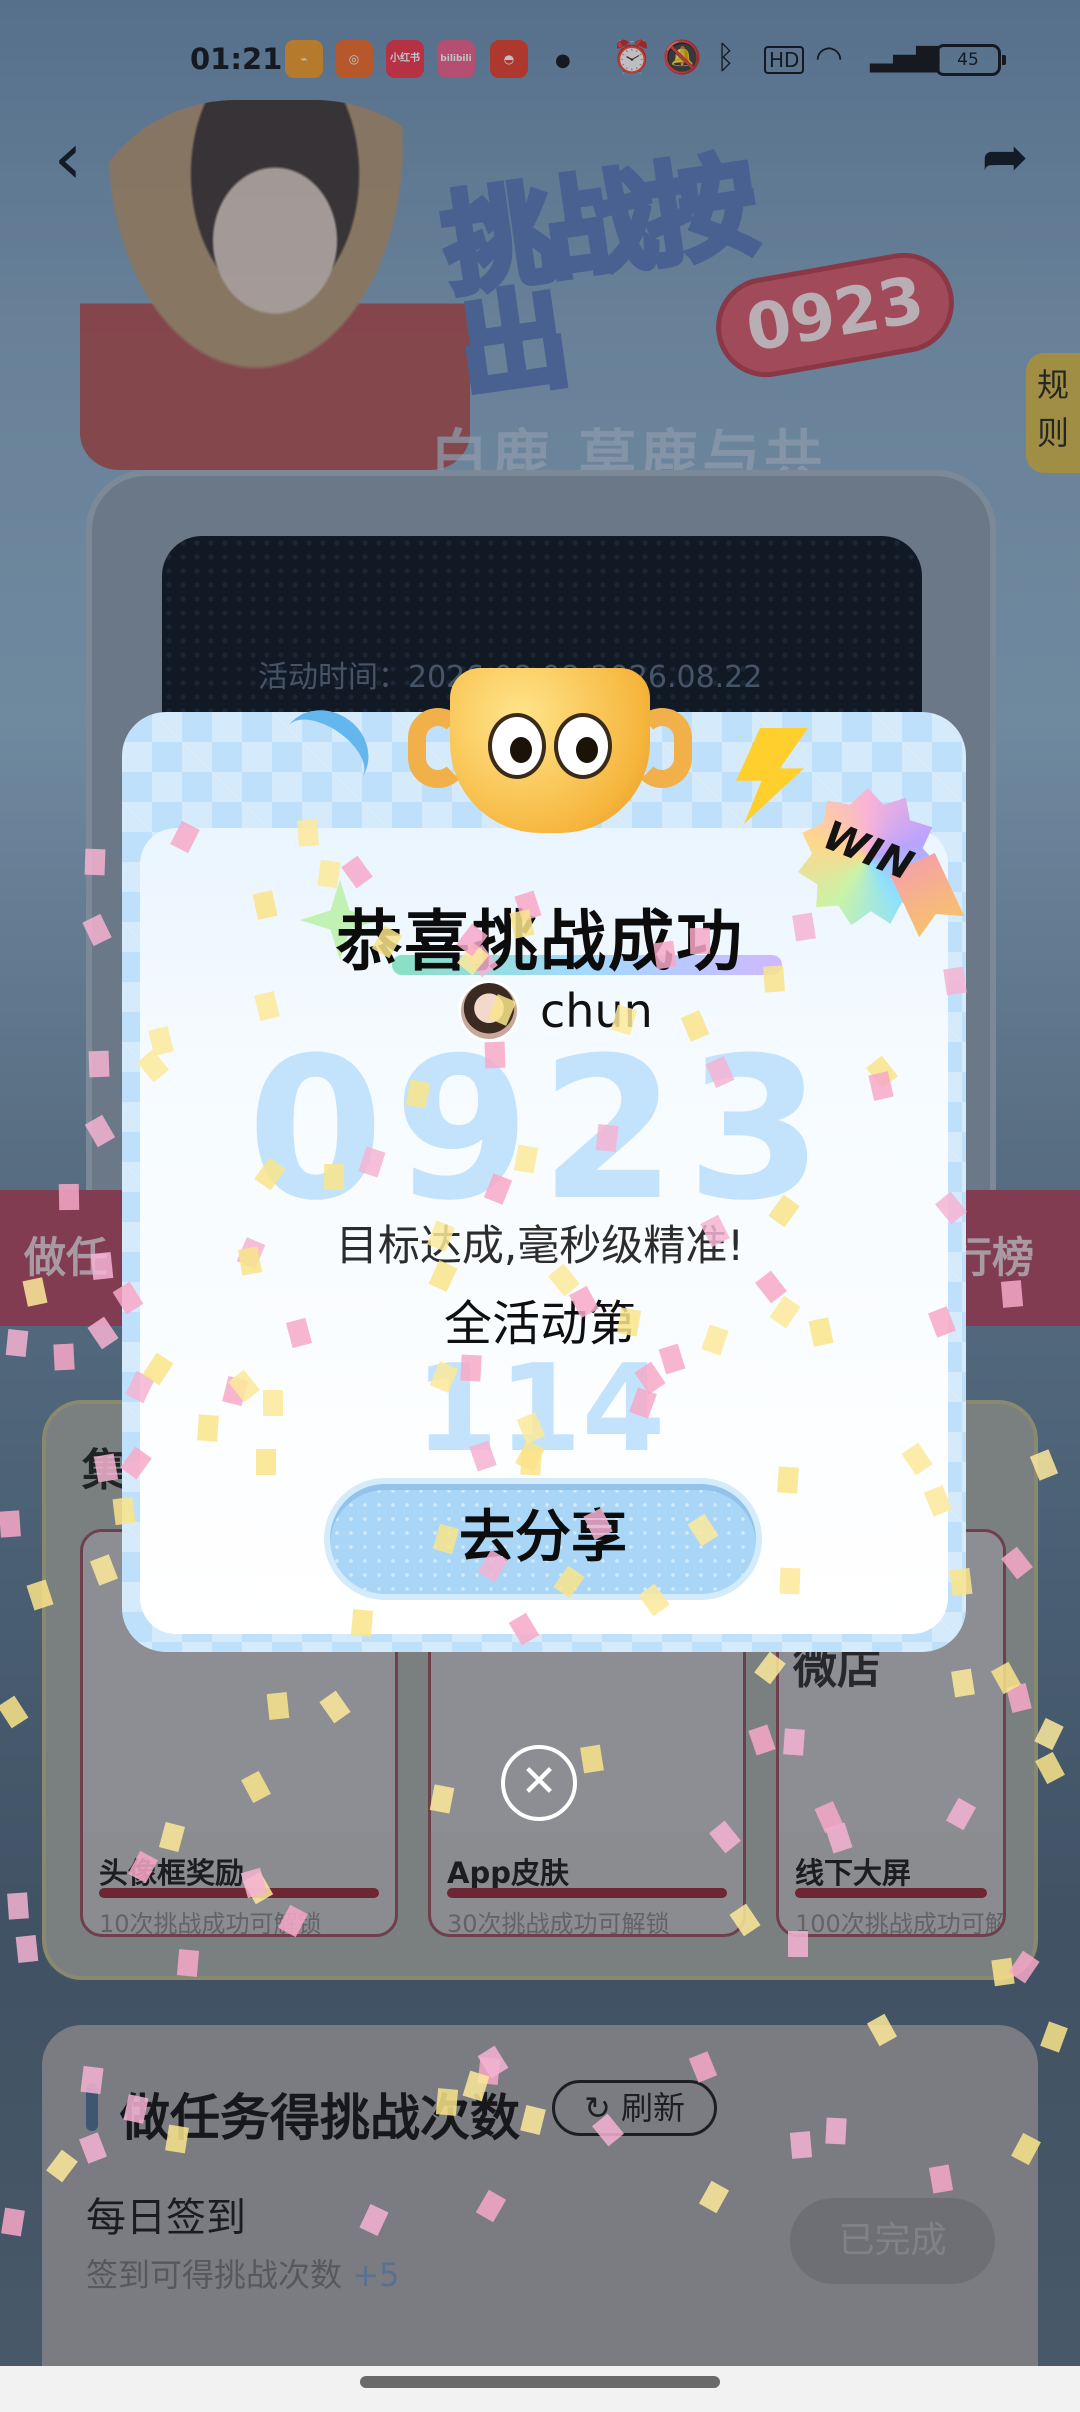  What do you see at coordinates (540, 1130) in the screenshot?
I see `score-number: 0923` at bounding box center [540, 1130].